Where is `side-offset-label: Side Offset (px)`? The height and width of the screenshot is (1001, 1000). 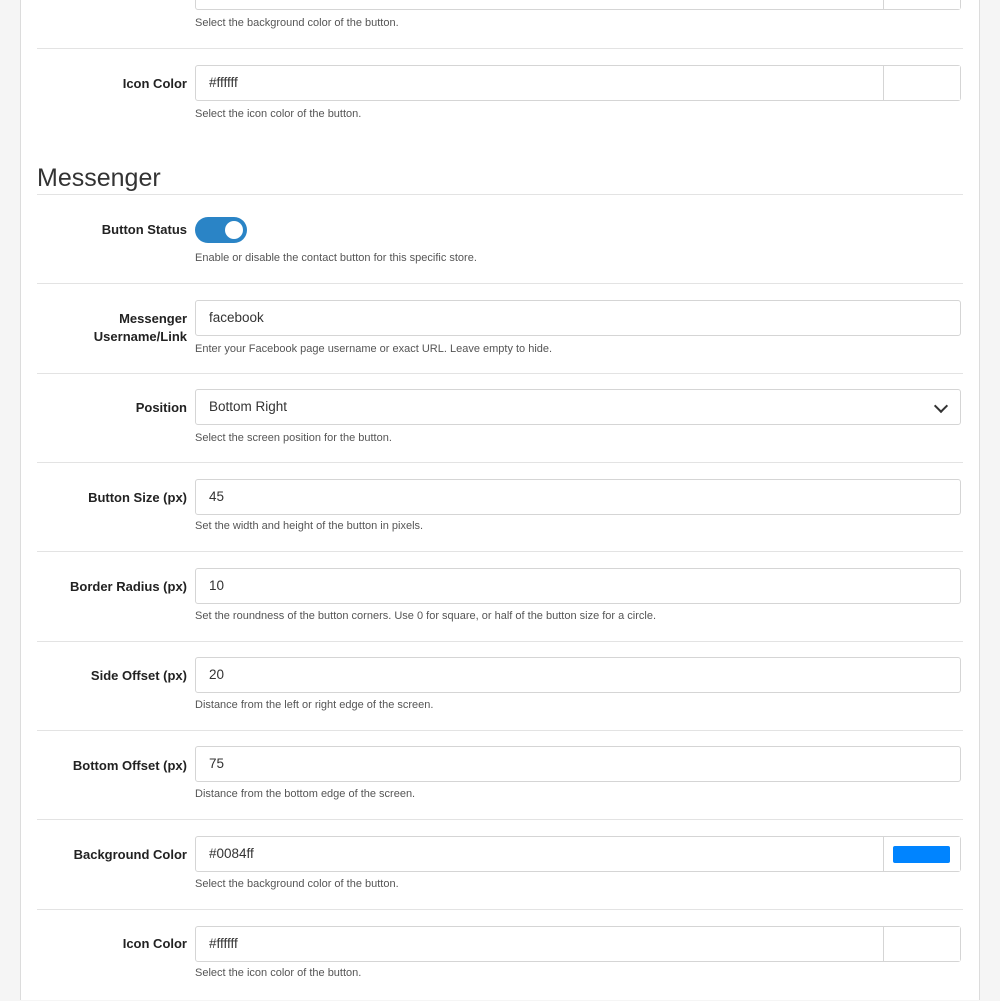 side-offset-label: Side Offset (px) is located at coordinates (138, 675).